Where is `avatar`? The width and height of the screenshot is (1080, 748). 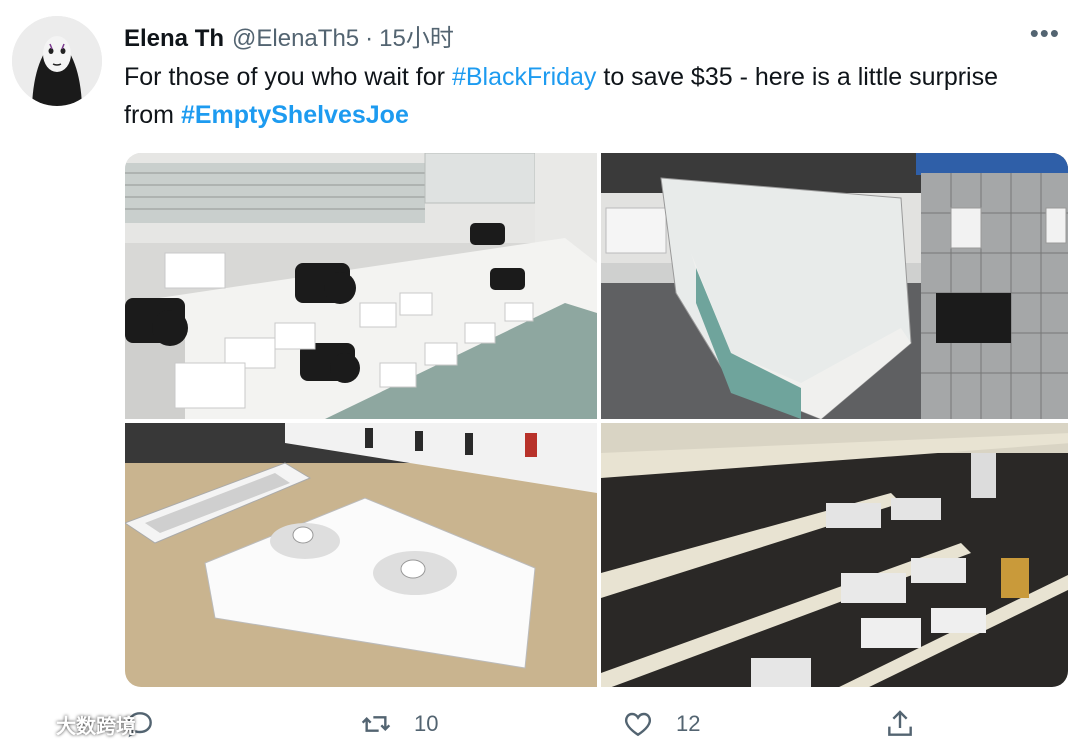
avatar is located at coordinates (57, 61).